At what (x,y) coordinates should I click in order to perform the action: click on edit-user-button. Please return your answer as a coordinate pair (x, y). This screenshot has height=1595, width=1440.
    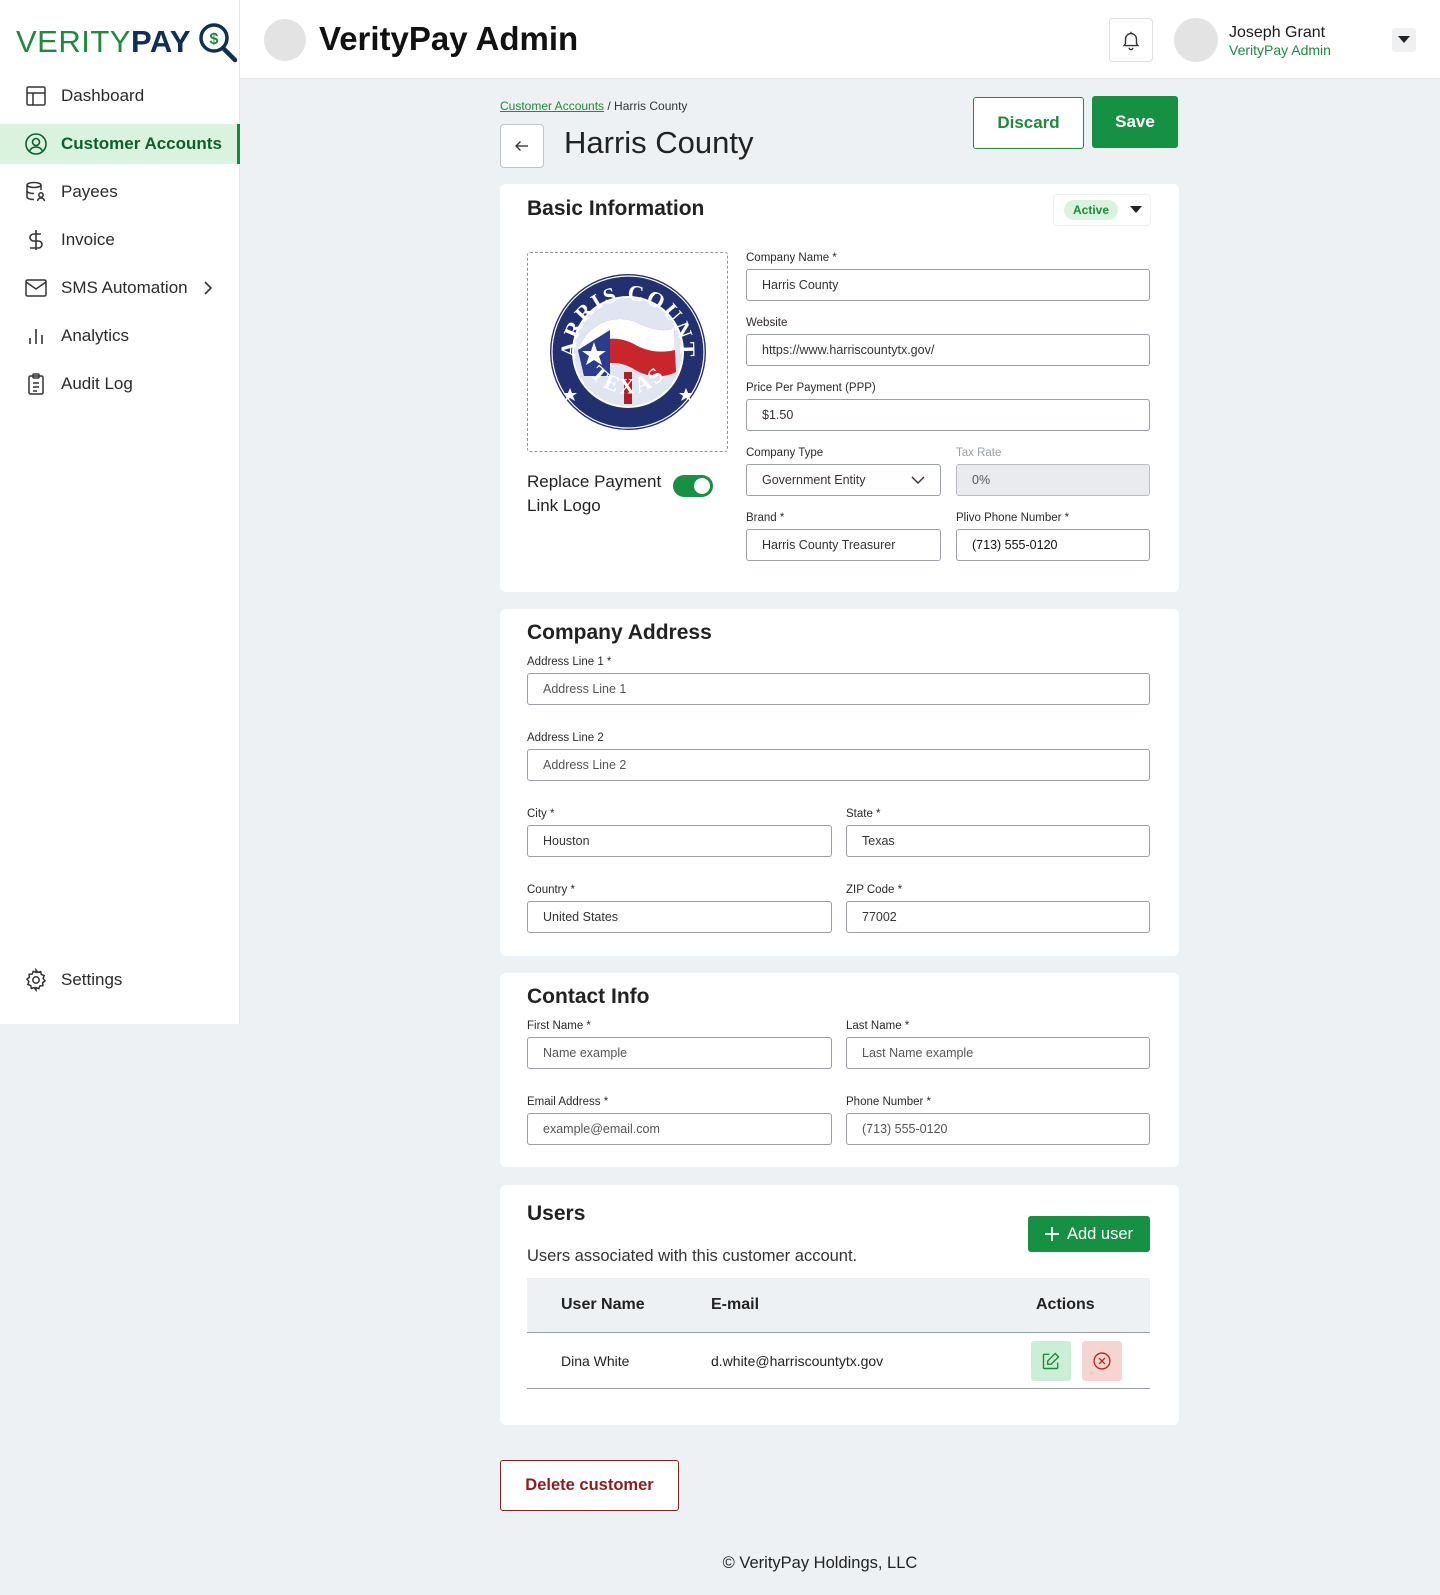
    Looking at the image, I should click on (1051, 1361).